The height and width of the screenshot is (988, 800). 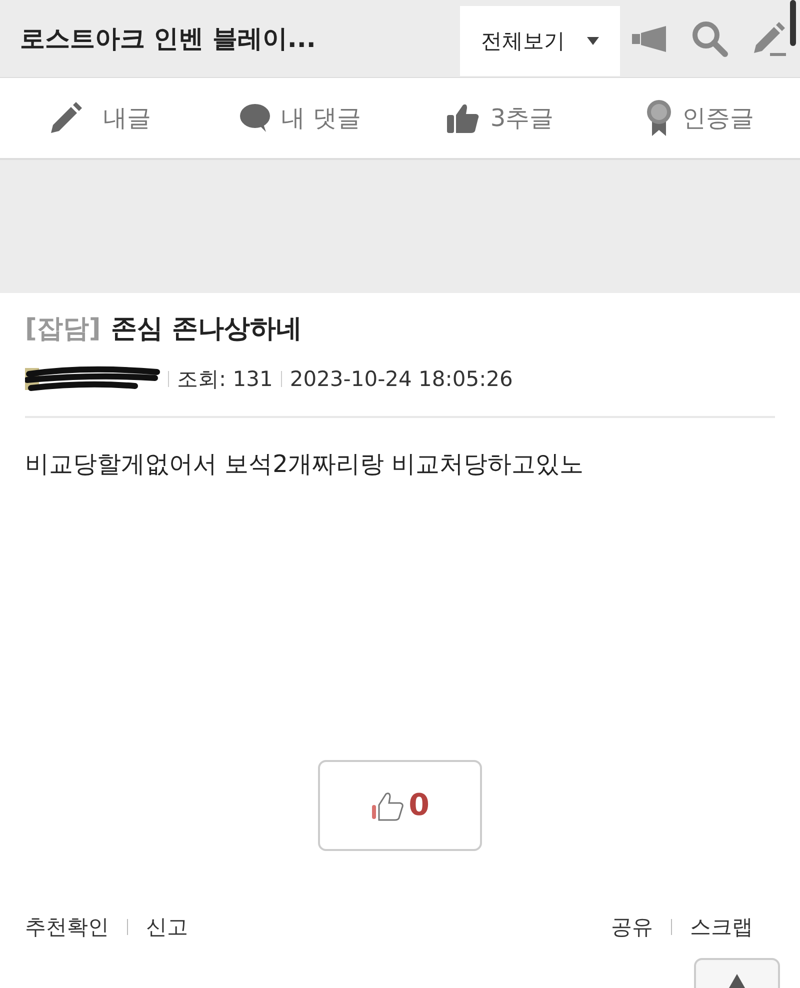 What do you see at coordinates (700, 118) in the screenshot?
I see `nav-tab: 인증글` at bounding box center [700, 118].